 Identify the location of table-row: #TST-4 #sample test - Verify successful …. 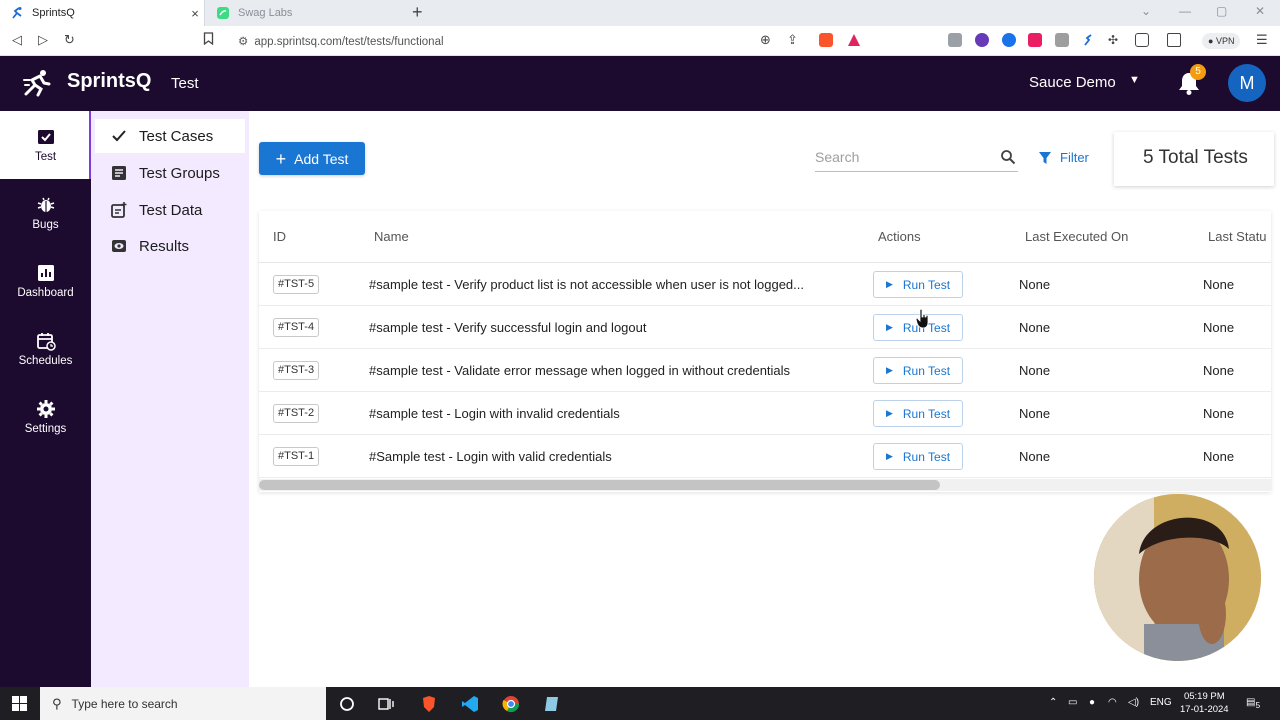
(765, 327).